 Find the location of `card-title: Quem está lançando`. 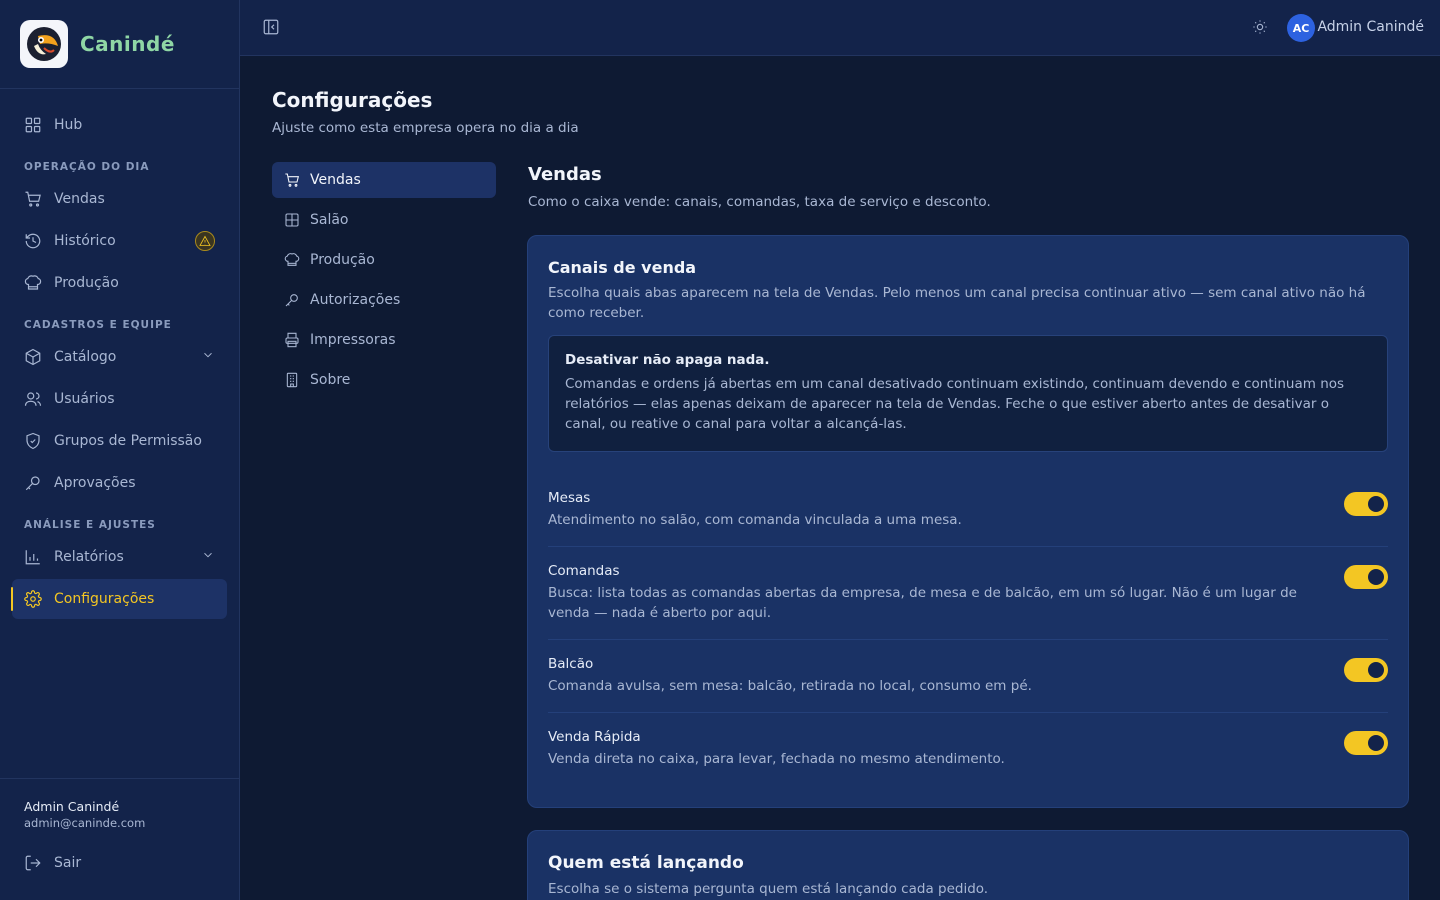

card-title: Quem está lançando is located at coordinates (646, 863).